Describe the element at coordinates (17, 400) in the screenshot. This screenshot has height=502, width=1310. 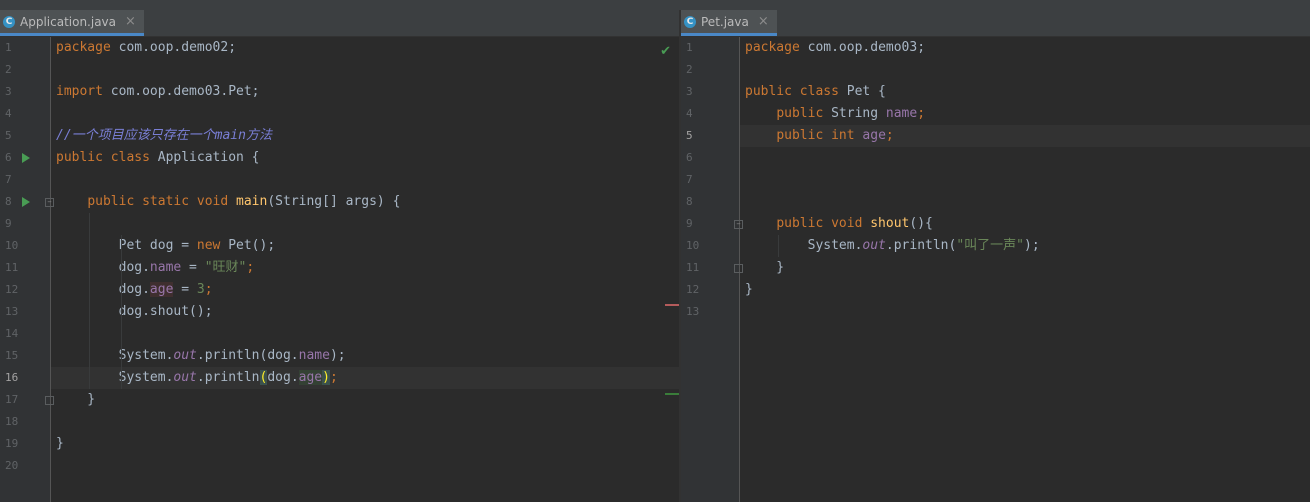
I see `line-number: 17` at that location.